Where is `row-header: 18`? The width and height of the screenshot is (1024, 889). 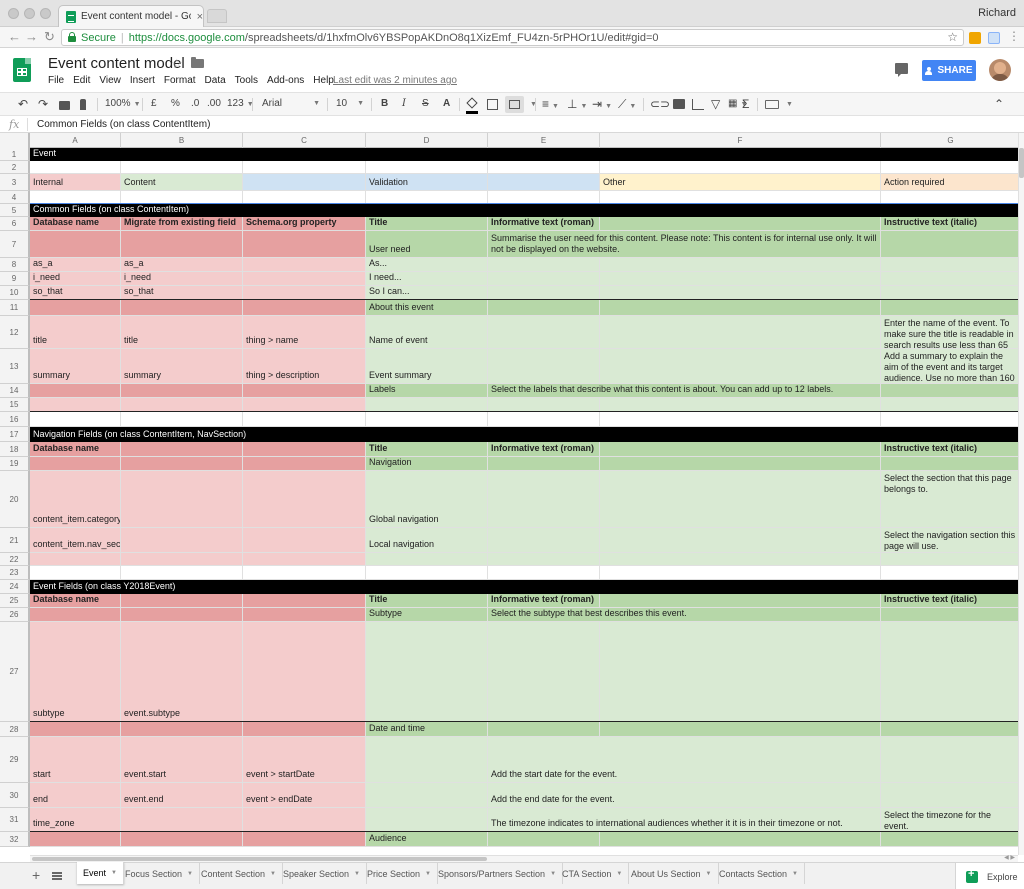
row-header: 18 is located at coordinates (15, 449).